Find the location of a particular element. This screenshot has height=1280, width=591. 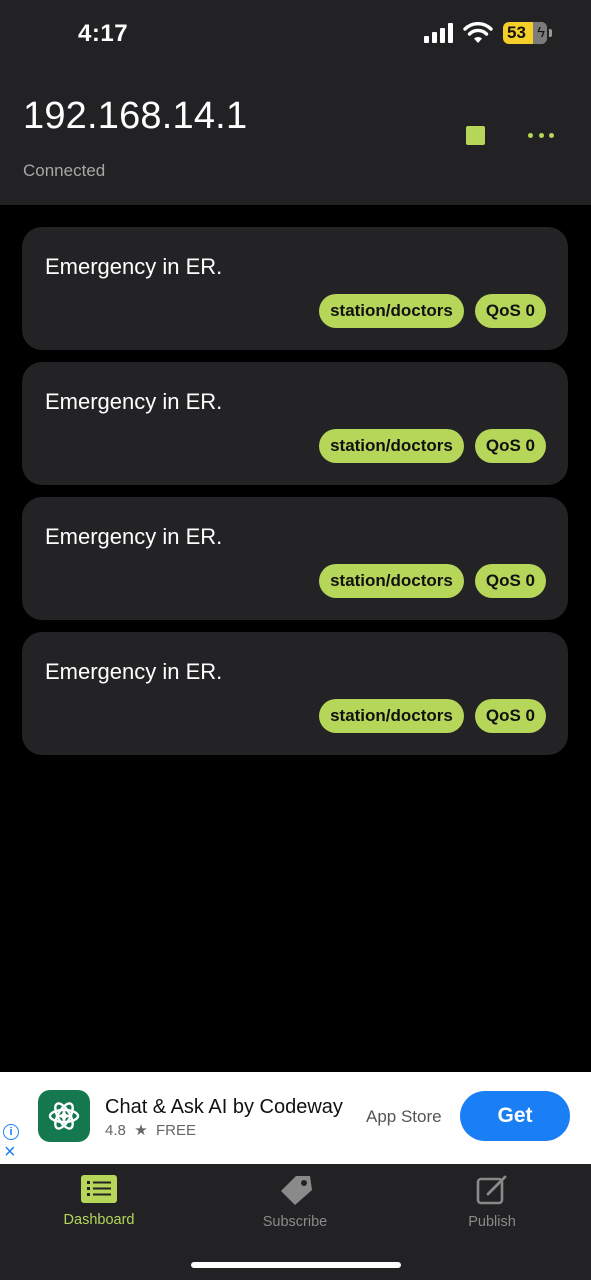

charging-bolt-icon: ϟ is located at coordinates (541, 32).